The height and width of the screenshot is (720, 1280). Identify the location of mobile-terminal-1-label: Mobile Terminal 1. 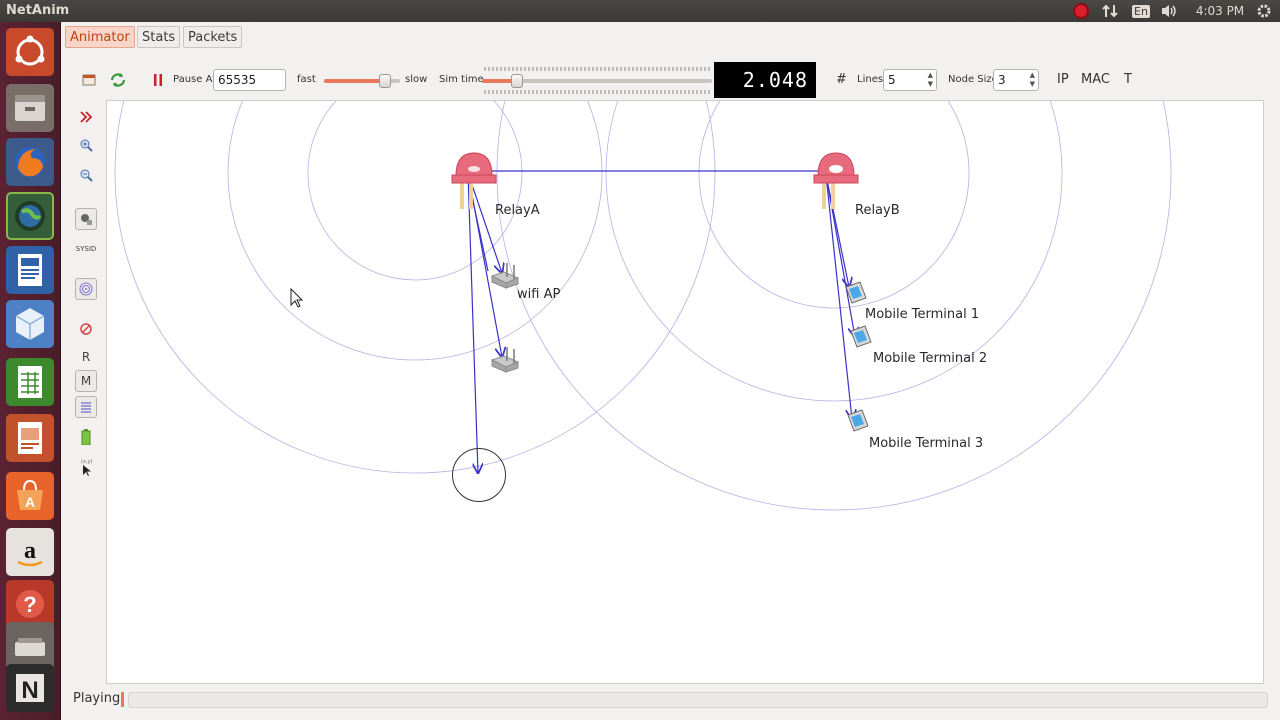
(922, 314).